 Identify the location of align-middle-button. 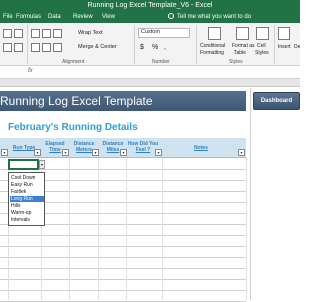
(46, 33).